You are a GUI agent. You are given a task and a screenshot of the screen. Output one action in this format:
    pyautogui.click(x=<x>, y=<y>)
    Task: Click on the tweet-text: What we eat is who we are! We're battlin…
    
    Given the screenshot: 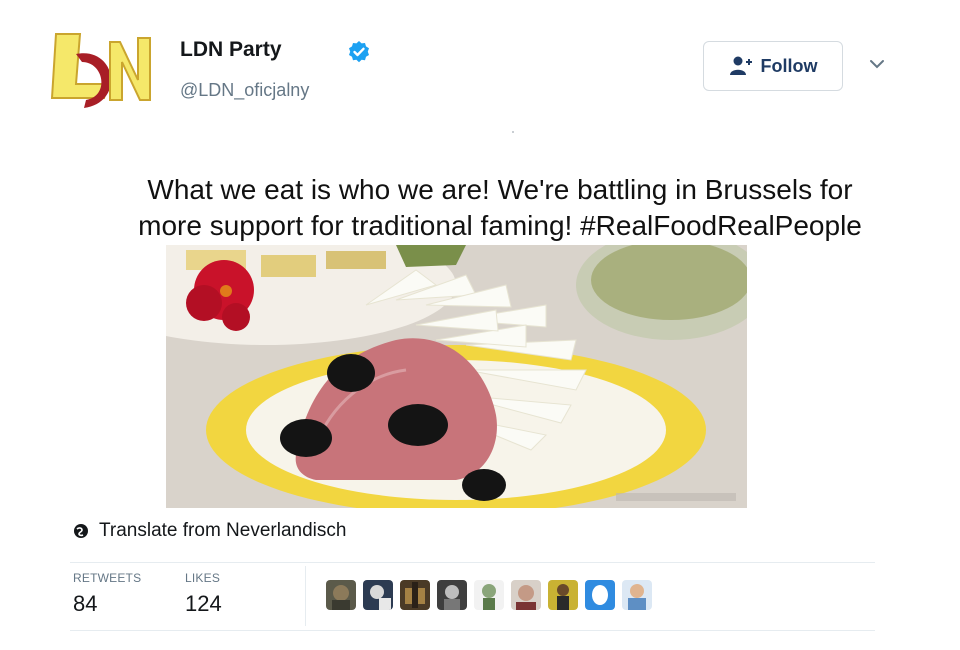 What is the action you would take?
    pyautogui.click(x=500, y=208)
    